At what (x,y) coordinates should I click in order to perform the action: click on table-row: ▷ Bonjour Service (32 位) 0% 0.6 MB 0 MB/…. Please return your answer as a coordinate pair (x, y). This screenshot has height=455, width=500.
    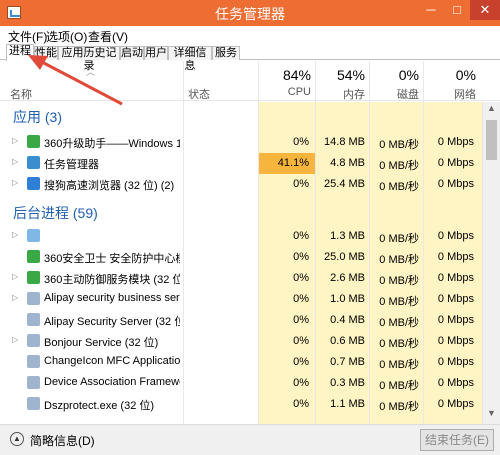
    Looking at the image, I should click on (241, 341).